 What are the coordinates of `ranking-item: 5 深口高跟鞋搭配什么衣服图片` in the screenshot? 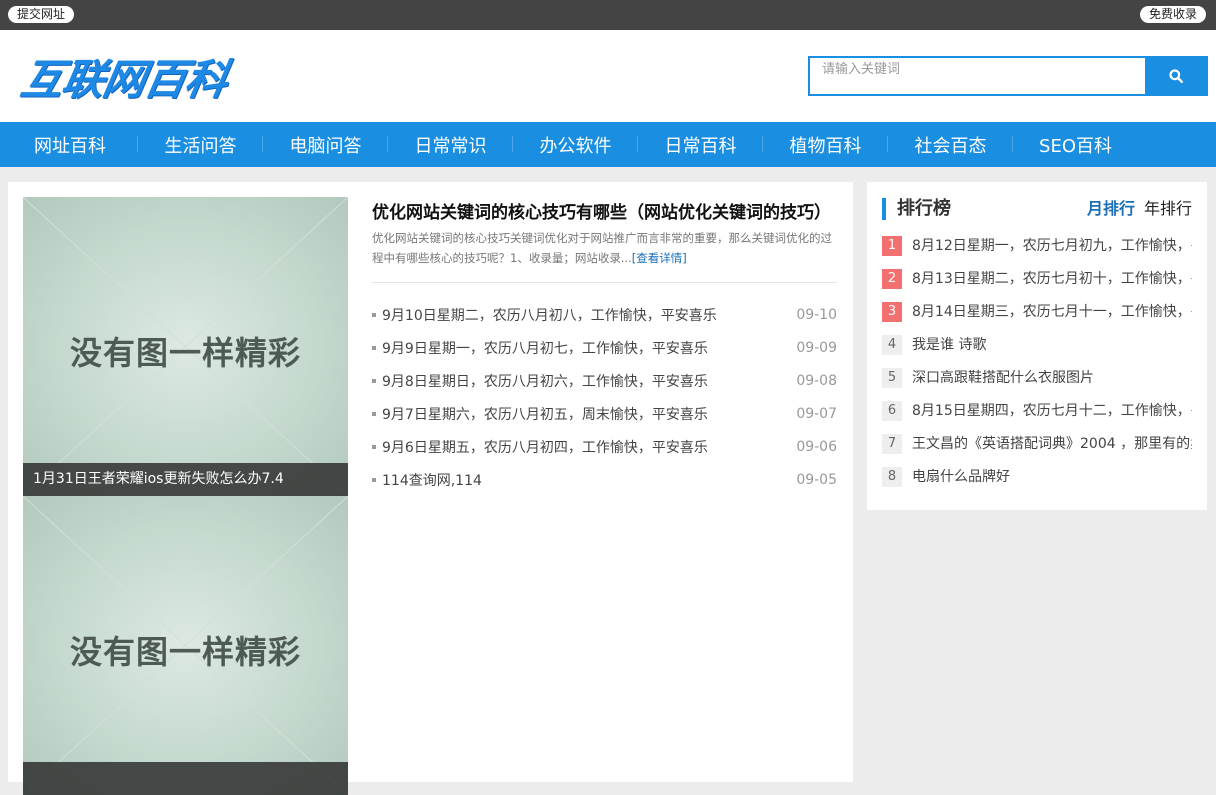 It's located at (1037, 384).